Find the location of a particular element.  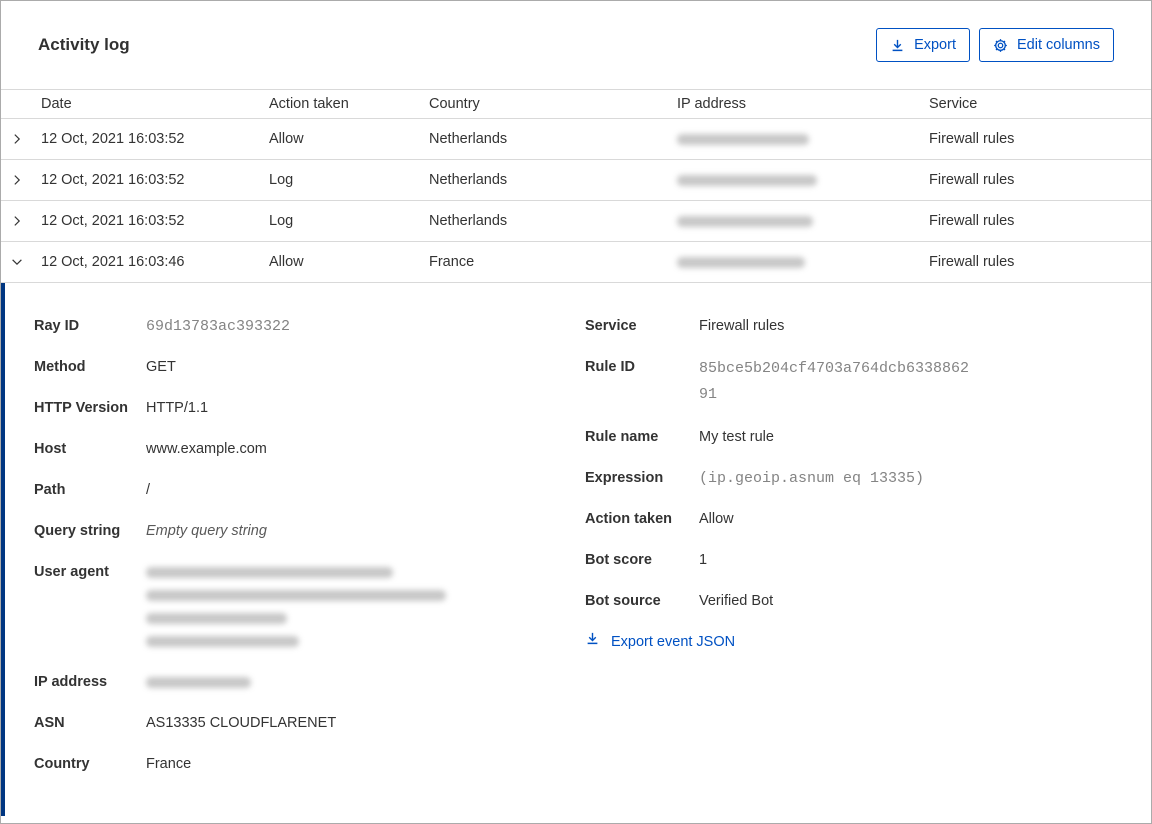

detail-item-path: Path / is located at coordinates (92, 490).